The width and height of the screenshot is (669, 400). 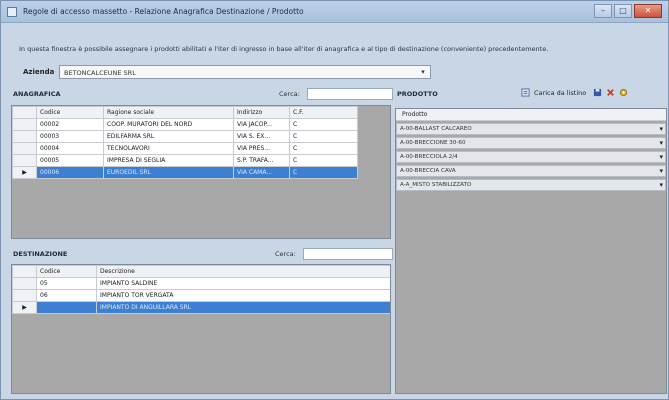 What do you see at coordinates (603, 11) in the screenshot?
I see `minimize-button: –` at bounding box center [603, 11].